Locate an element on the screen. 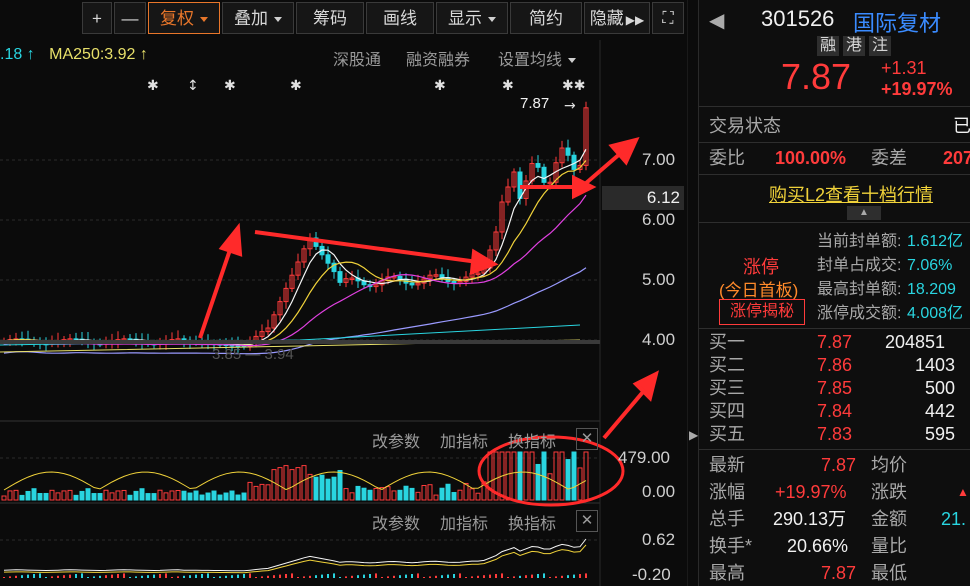 The width and height of the screenshot is (970, 586). overlay-button: 叠加 is located at coordinates (258, 18).